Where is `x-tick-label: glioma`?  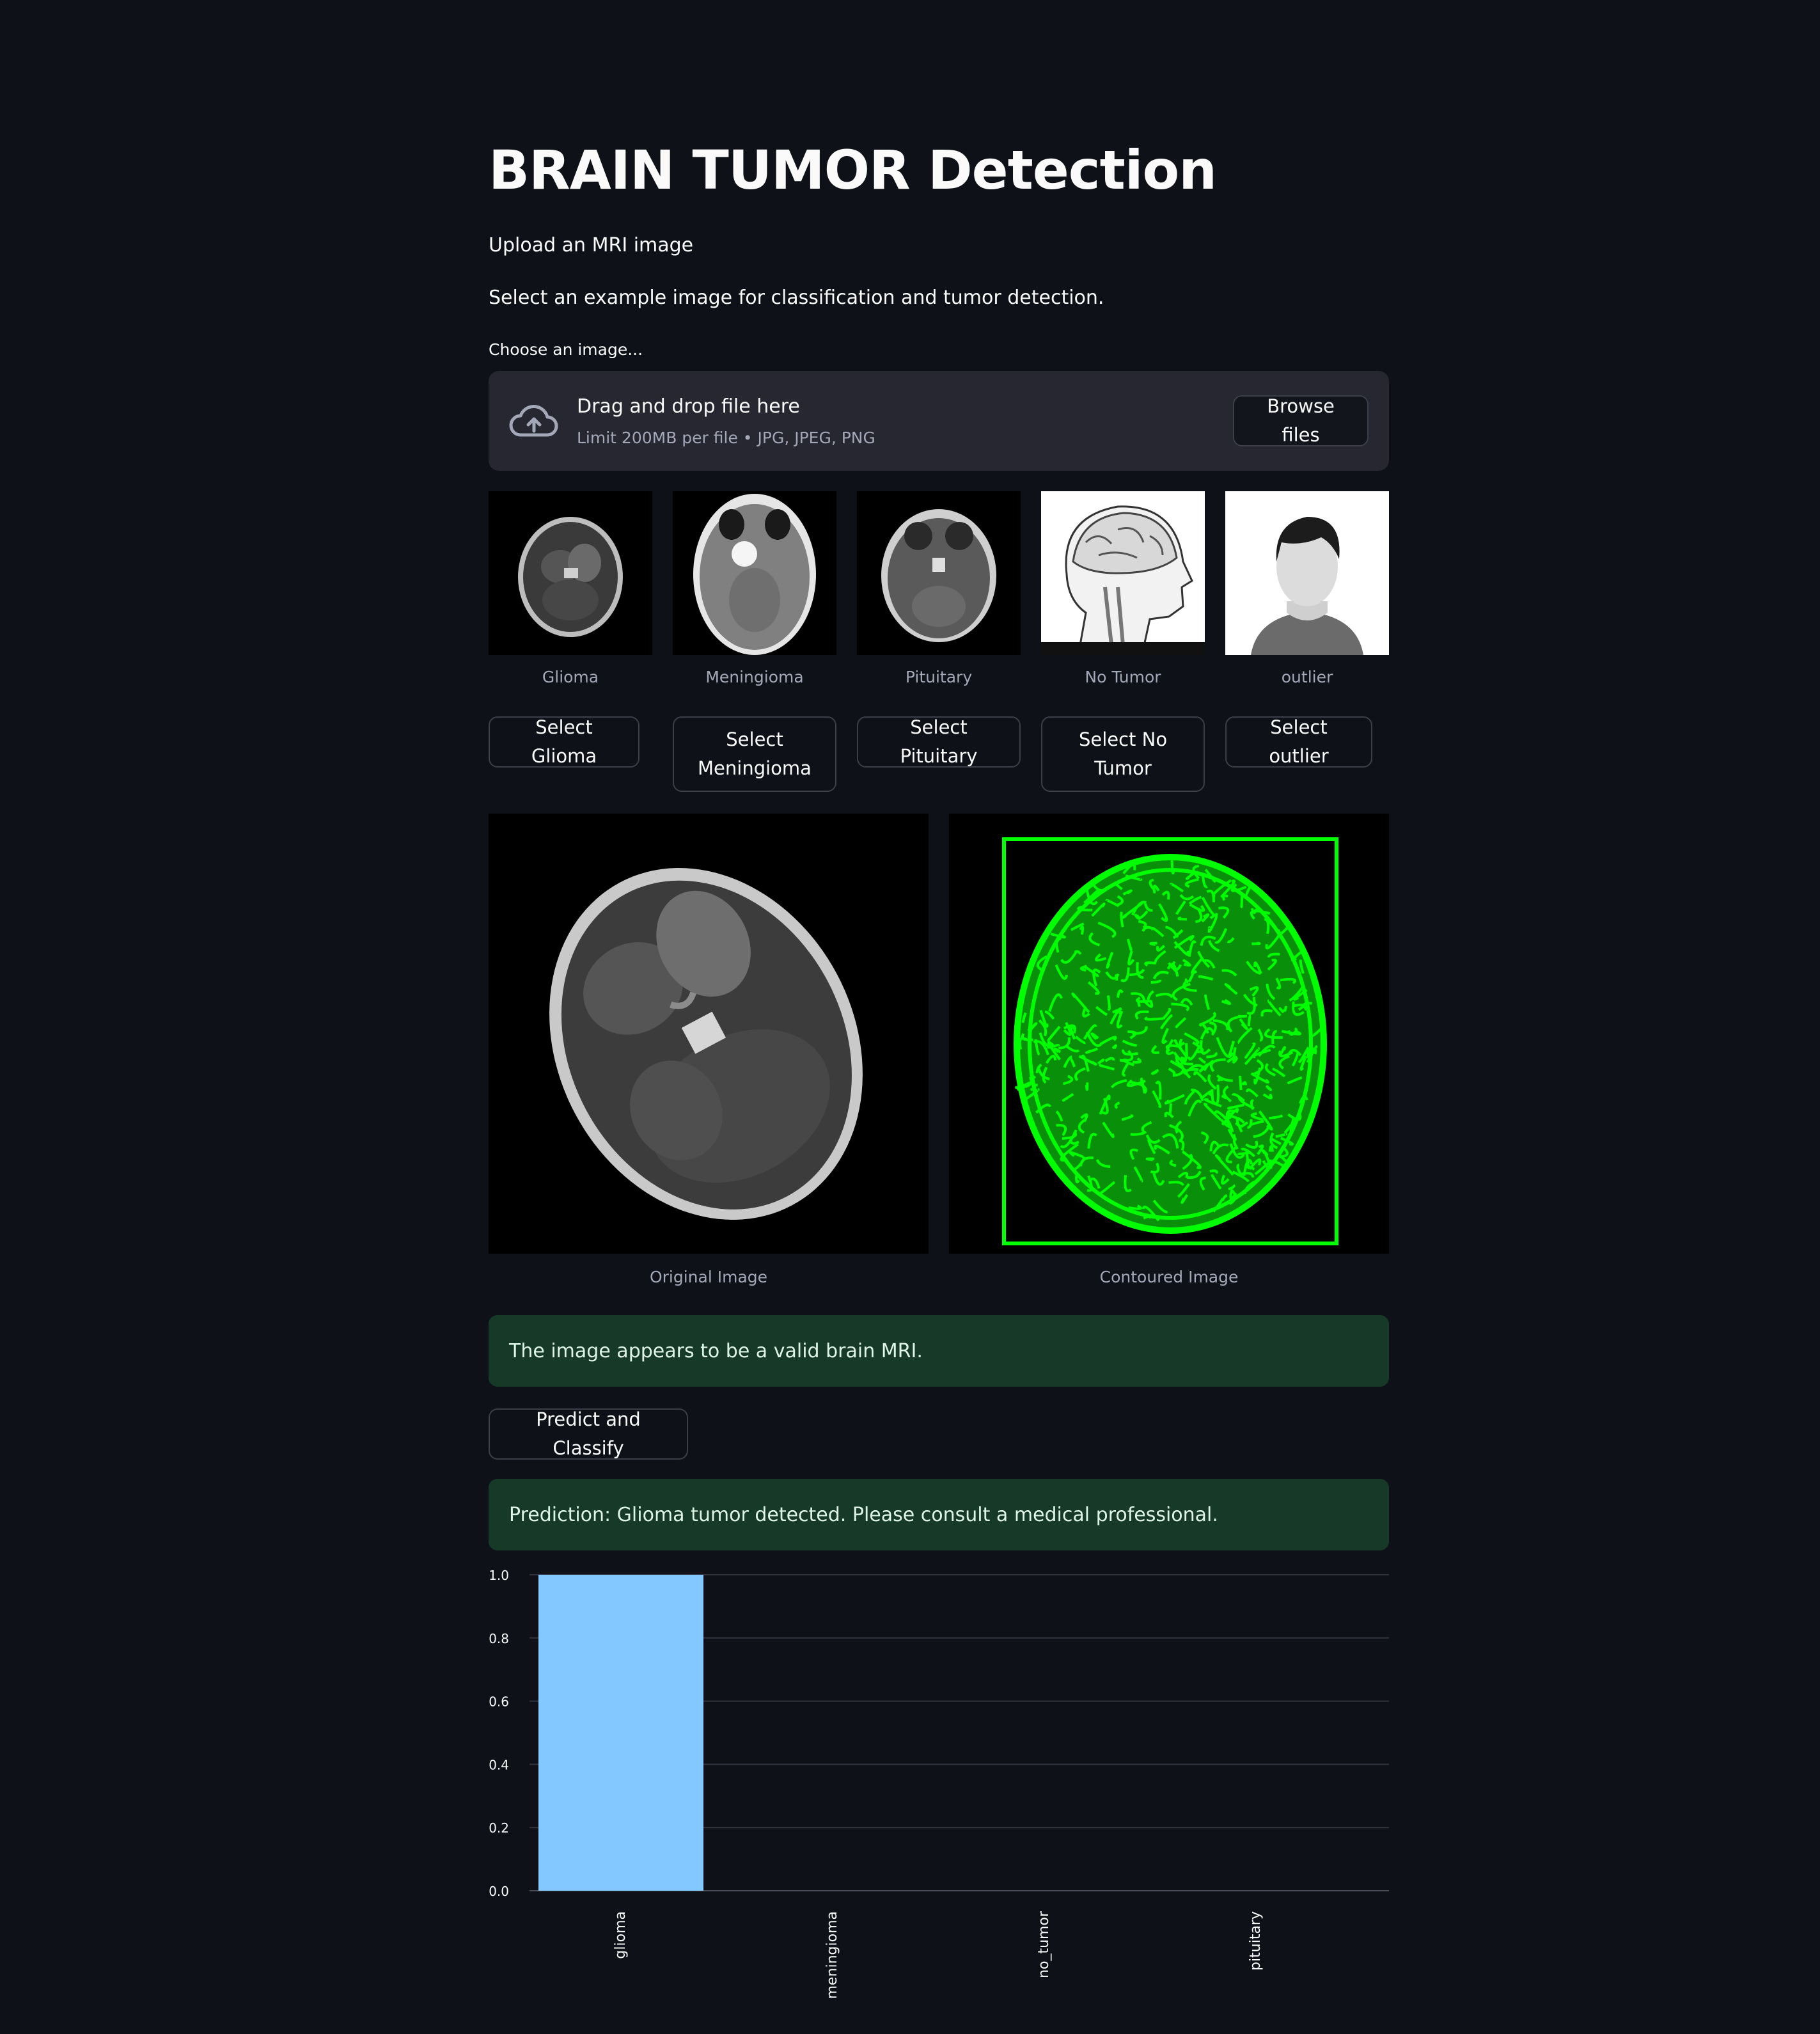 x-tick-label: glioma is located at coordinates (621, 1935).